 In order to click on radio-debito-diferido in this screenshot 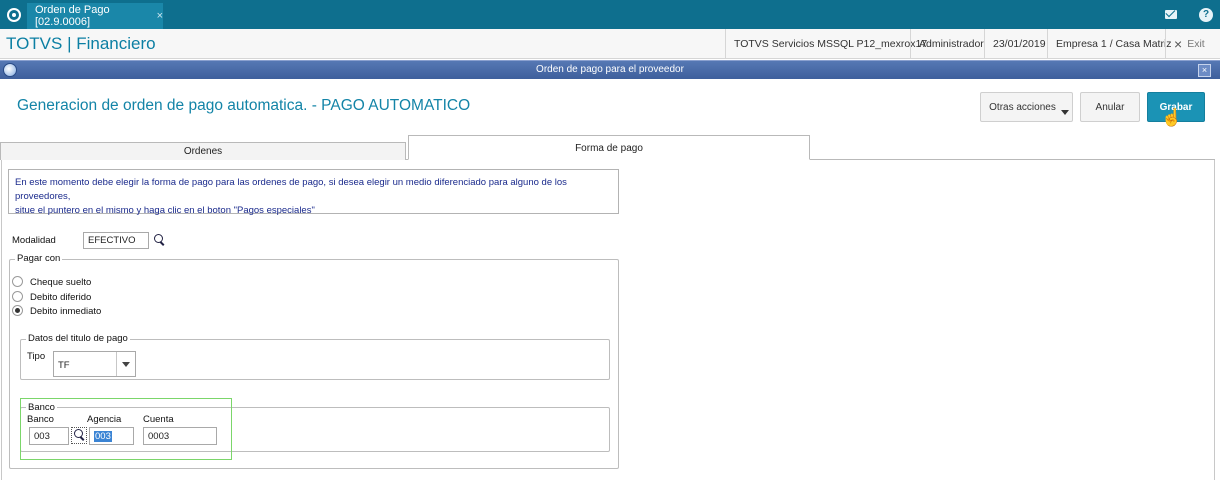, I will do `click(17, 296)`.